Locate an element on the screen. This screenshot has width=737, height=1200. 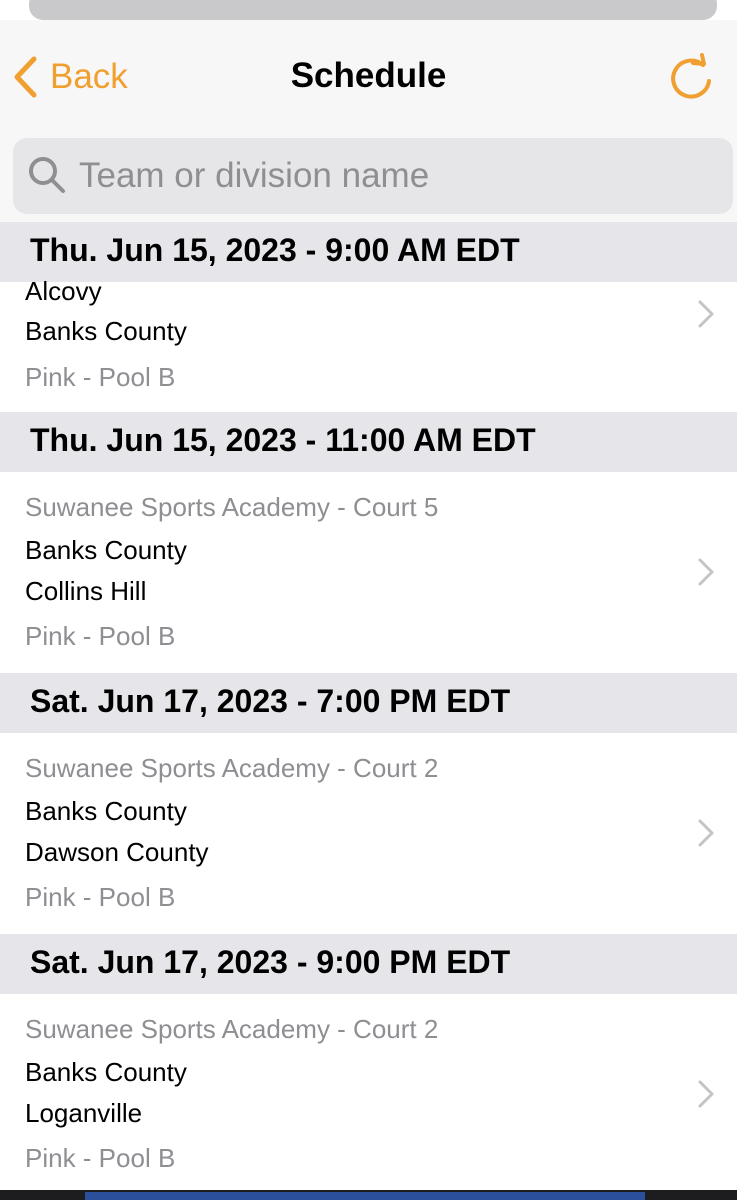
search-input is located at coordinates (394, 176).